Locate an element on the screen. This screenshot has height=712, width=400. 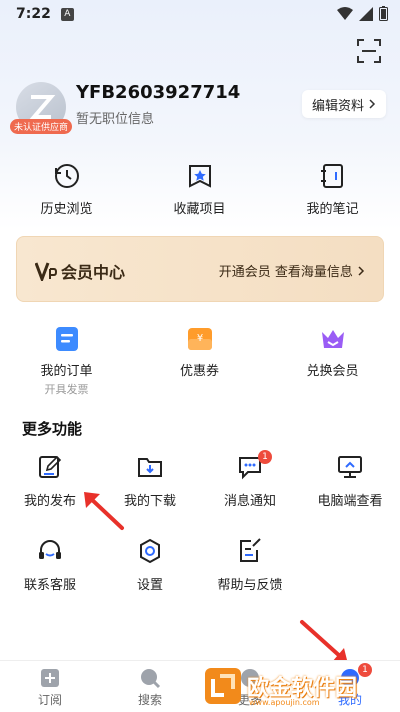
status-icons is located at coordinates (362, 13).